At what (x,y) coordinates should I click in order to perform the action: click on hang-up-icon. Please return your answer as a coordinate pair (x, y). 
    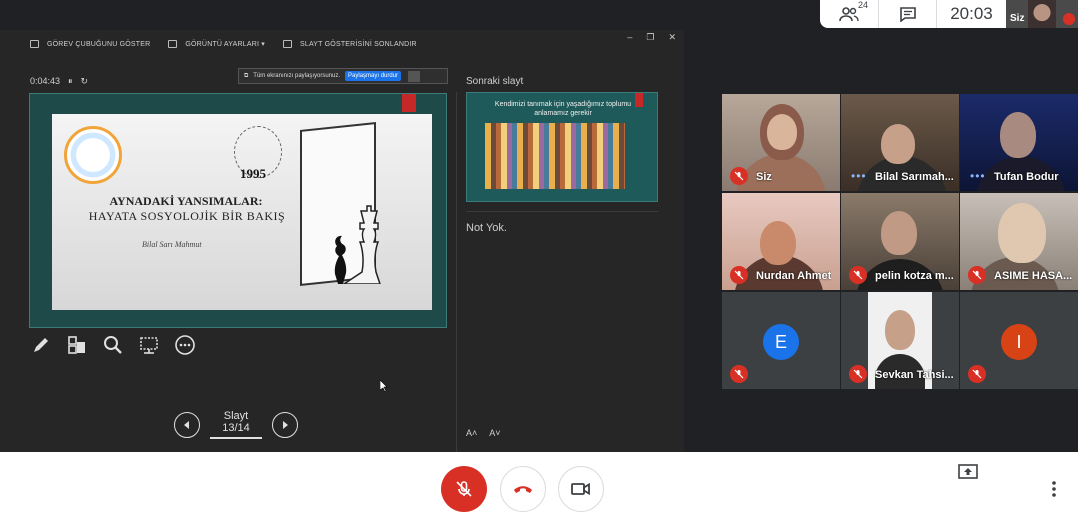
    Looking at the image, I should click on (523, 489).